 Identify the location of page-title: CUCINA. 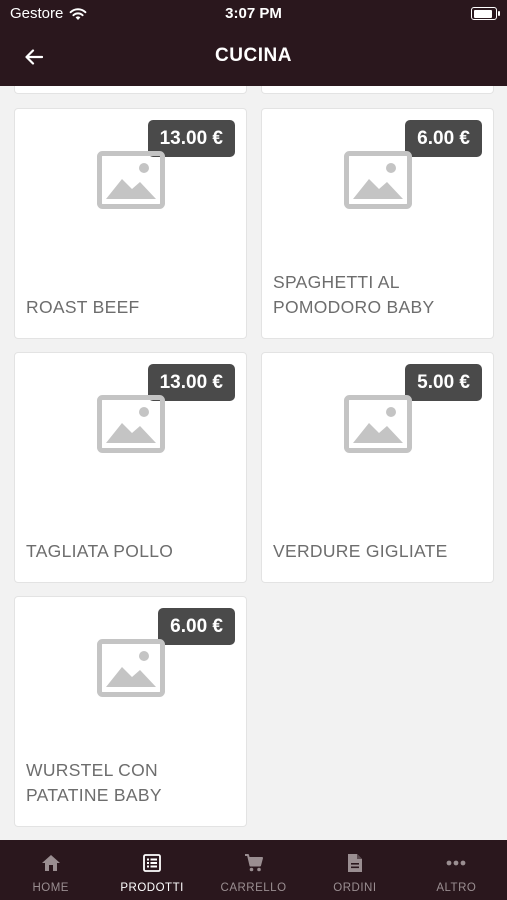
(253, 55).